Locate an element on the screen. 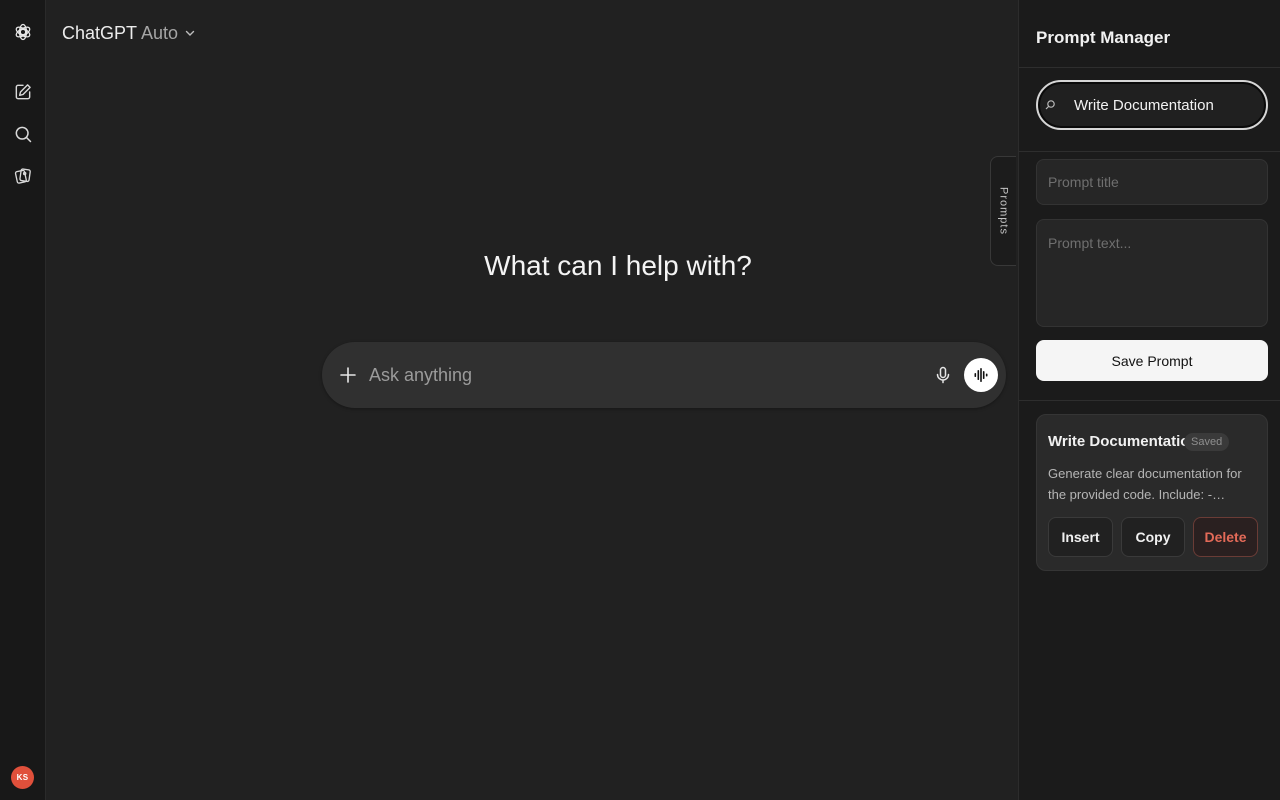  edit-icon is located at coordinates (23, 92).